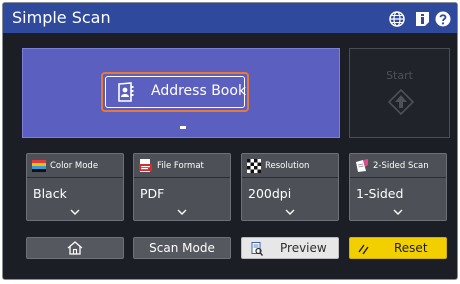  I want to click on reset-icon, so click(363, 249).